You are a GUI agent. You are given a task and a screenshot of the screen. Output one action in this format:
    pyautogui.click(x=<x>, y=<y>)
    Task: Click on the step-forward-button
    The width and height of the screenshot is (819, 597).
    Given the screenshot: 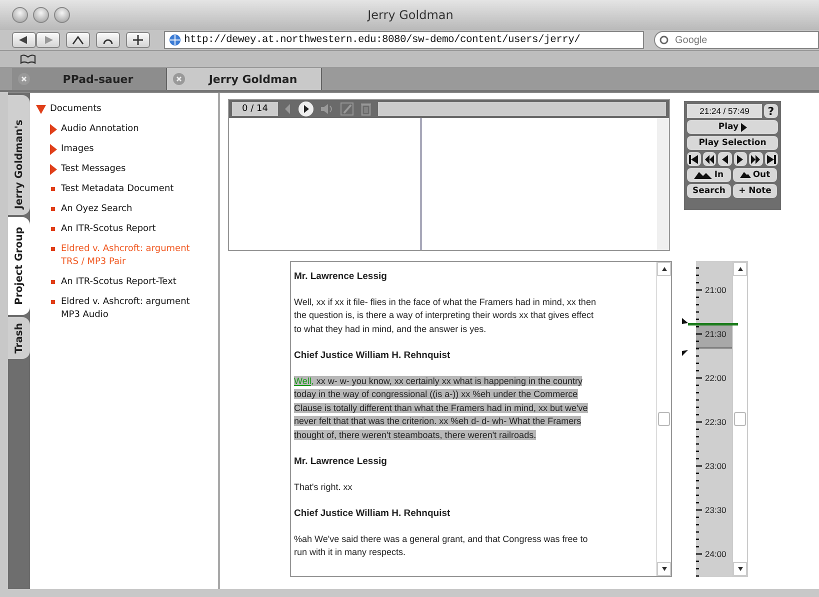 What is the action you would take?
    pyautogui.click(x=740, y=159)
    